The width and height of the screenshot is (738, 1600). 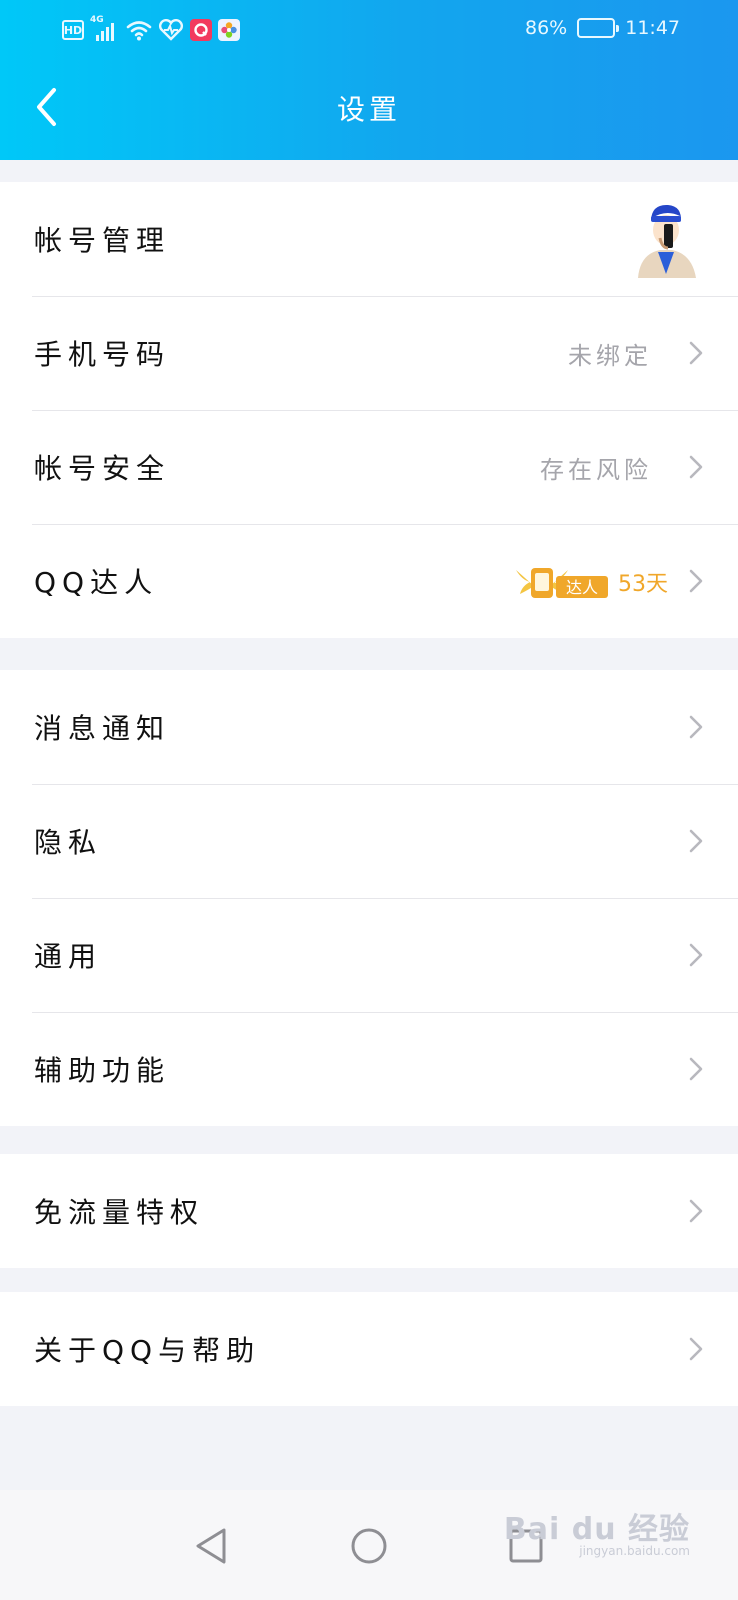 I want to click on nav-back-button, so click(x=212, y=1546).